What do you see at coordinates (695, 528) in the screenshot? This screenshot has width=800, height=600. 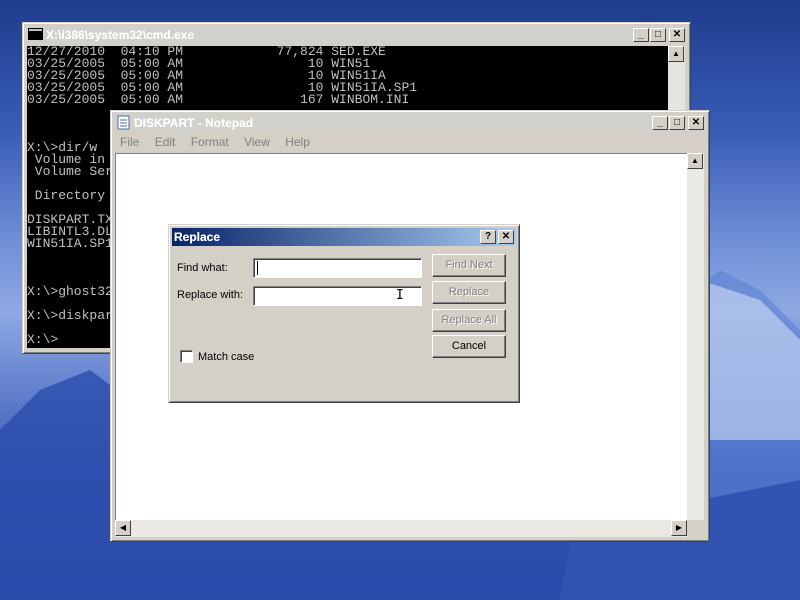 I see `size-grip` at bounding box center [695, 528].